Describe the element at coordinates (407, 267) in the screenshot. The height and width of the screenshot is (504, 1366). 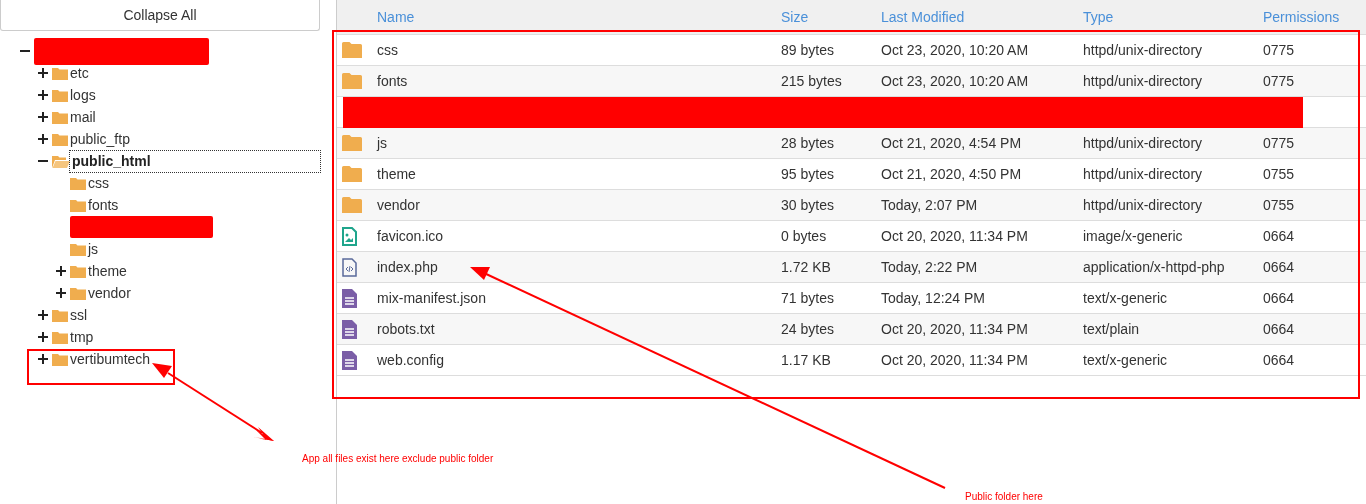
I see `file-name: index.php` at that location.